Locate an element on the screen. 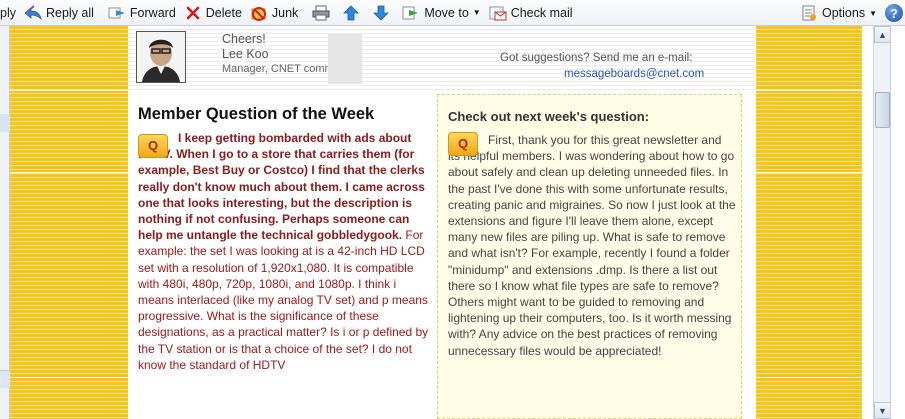 The image size is (905, 419). window-edge is located at coordinates (897, 222).